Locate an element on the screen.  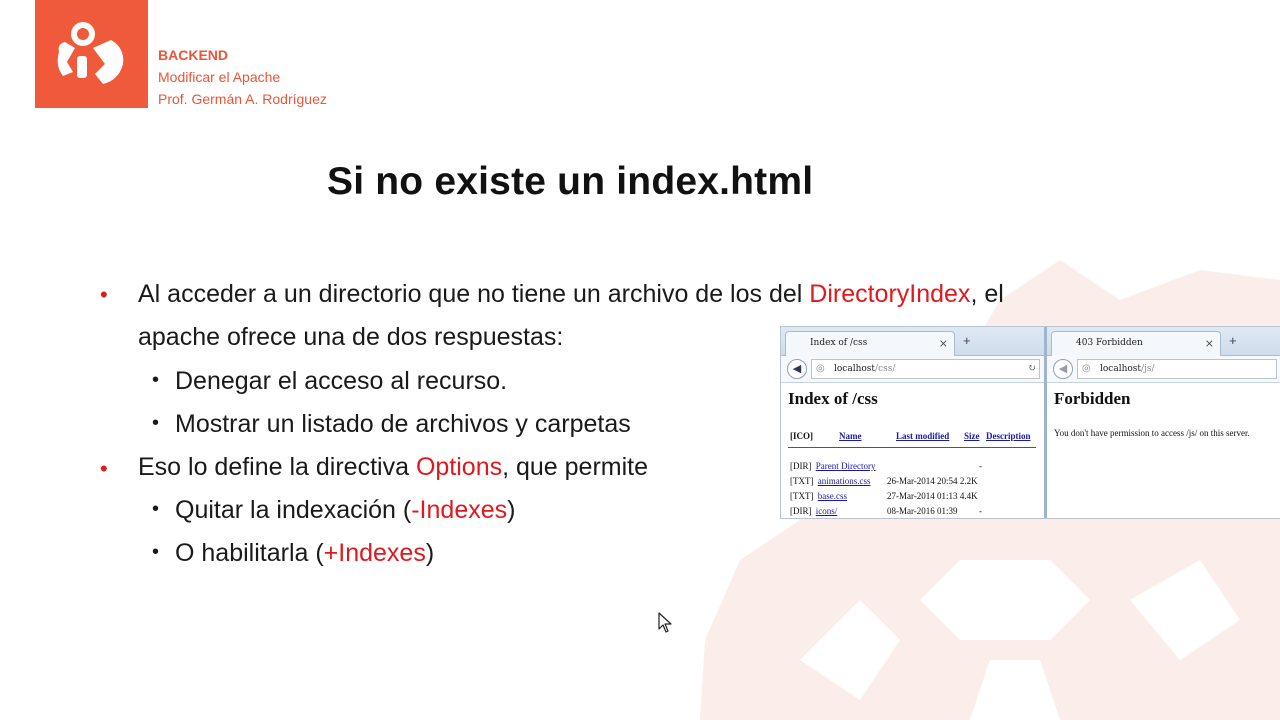
column-header-description: Description is located at coordinates (1008, 436).